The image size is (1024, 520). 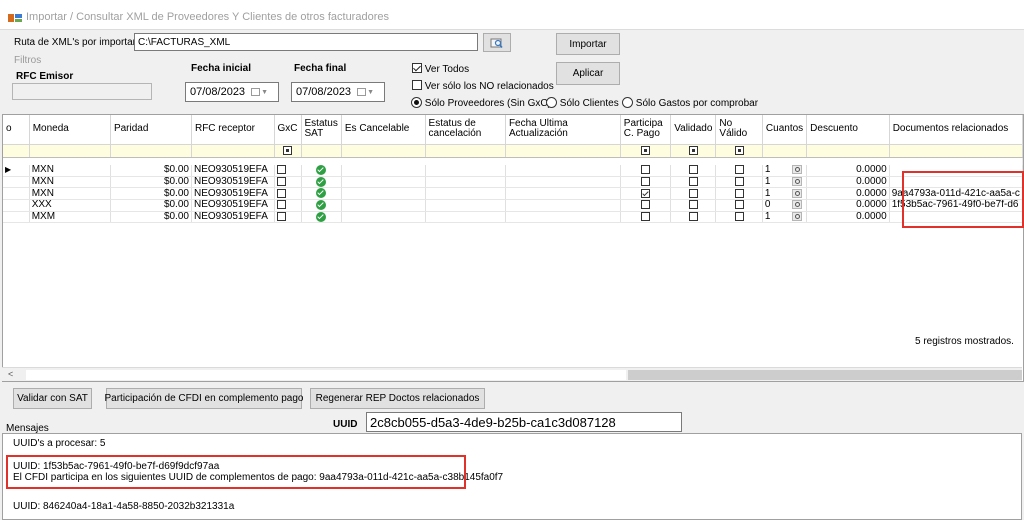 What do you see at coordinates (956, 130) in the screenshot?
I see `col-header: Documentos relacionados` at bounding box center [956, 130].